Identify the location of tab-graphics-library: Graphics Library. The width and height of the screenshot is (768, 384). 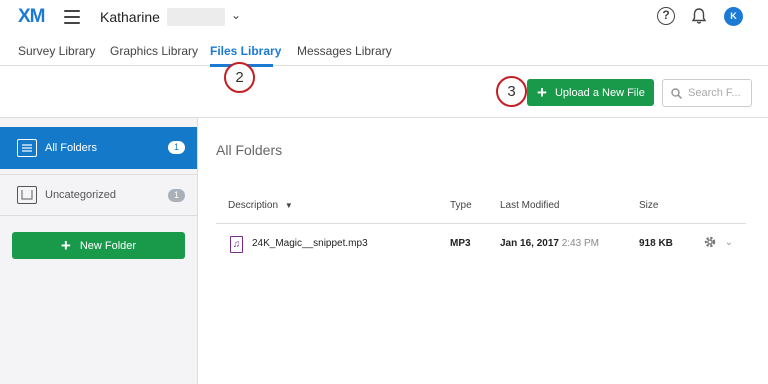
(154, 51).